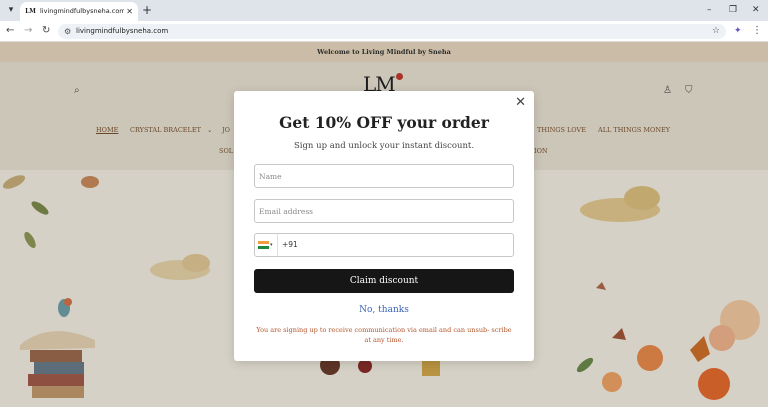 The height and width of the screenshot is (407, 768). I want to click on claim-discount-button: Claim discount, so click(384, 281).